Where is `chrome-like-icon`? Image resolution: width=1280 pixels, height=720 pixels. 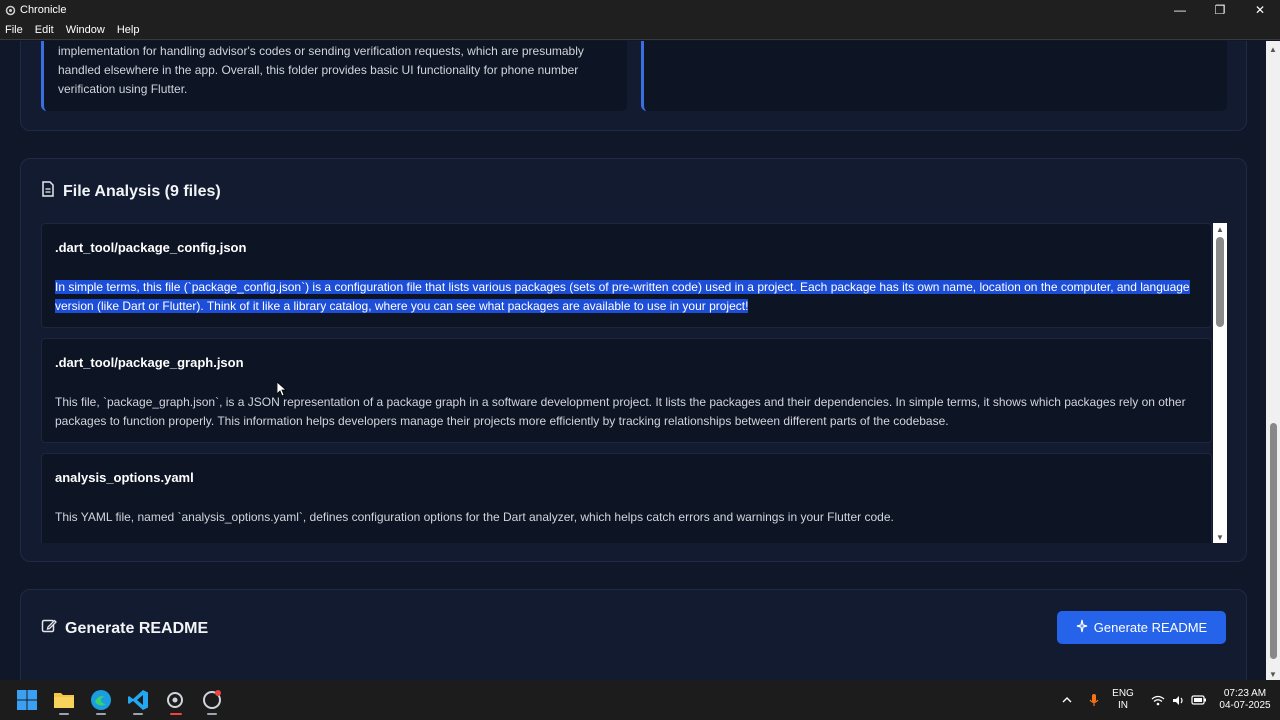 chrome-like-icon is located at coordinates (212, 700).